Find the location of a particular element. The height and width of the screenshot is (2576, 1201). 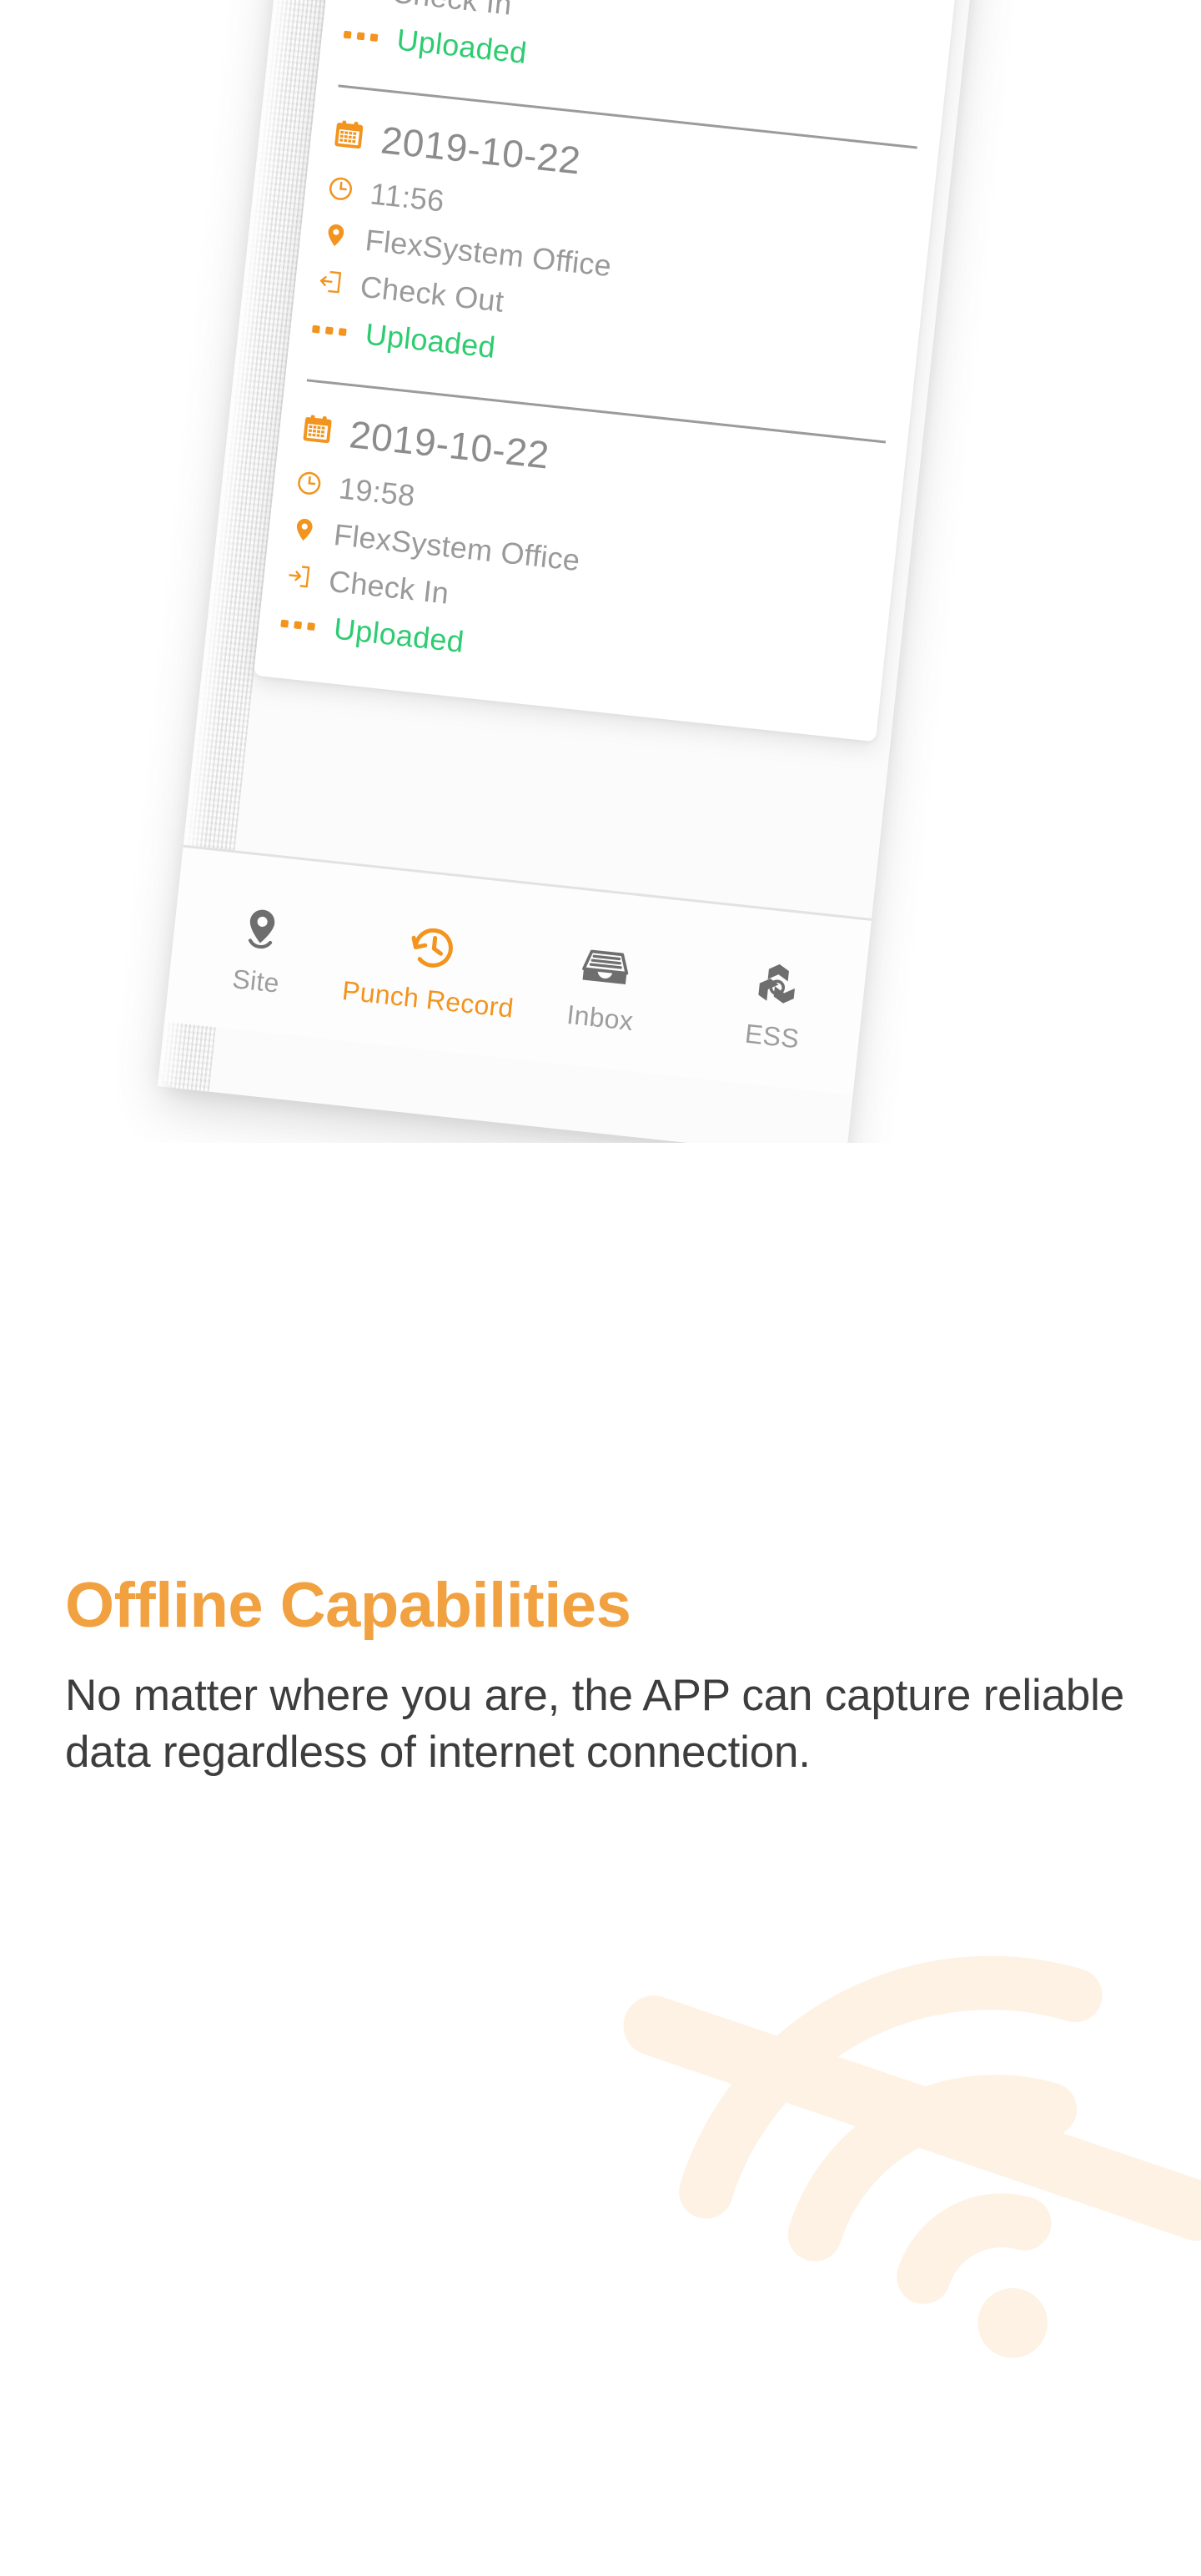

check-out-icon is located at coordinates (331, 283).